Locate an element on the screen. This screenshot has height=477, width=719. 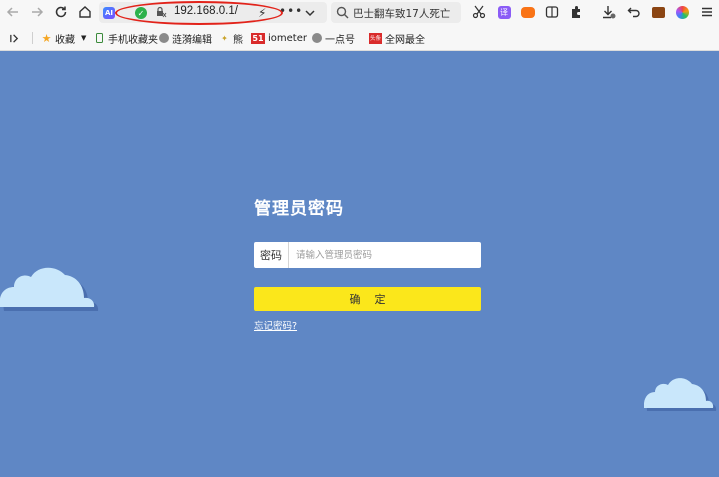
bookmark-yidianhao: 一点号 is located at coordinates (333, 38).